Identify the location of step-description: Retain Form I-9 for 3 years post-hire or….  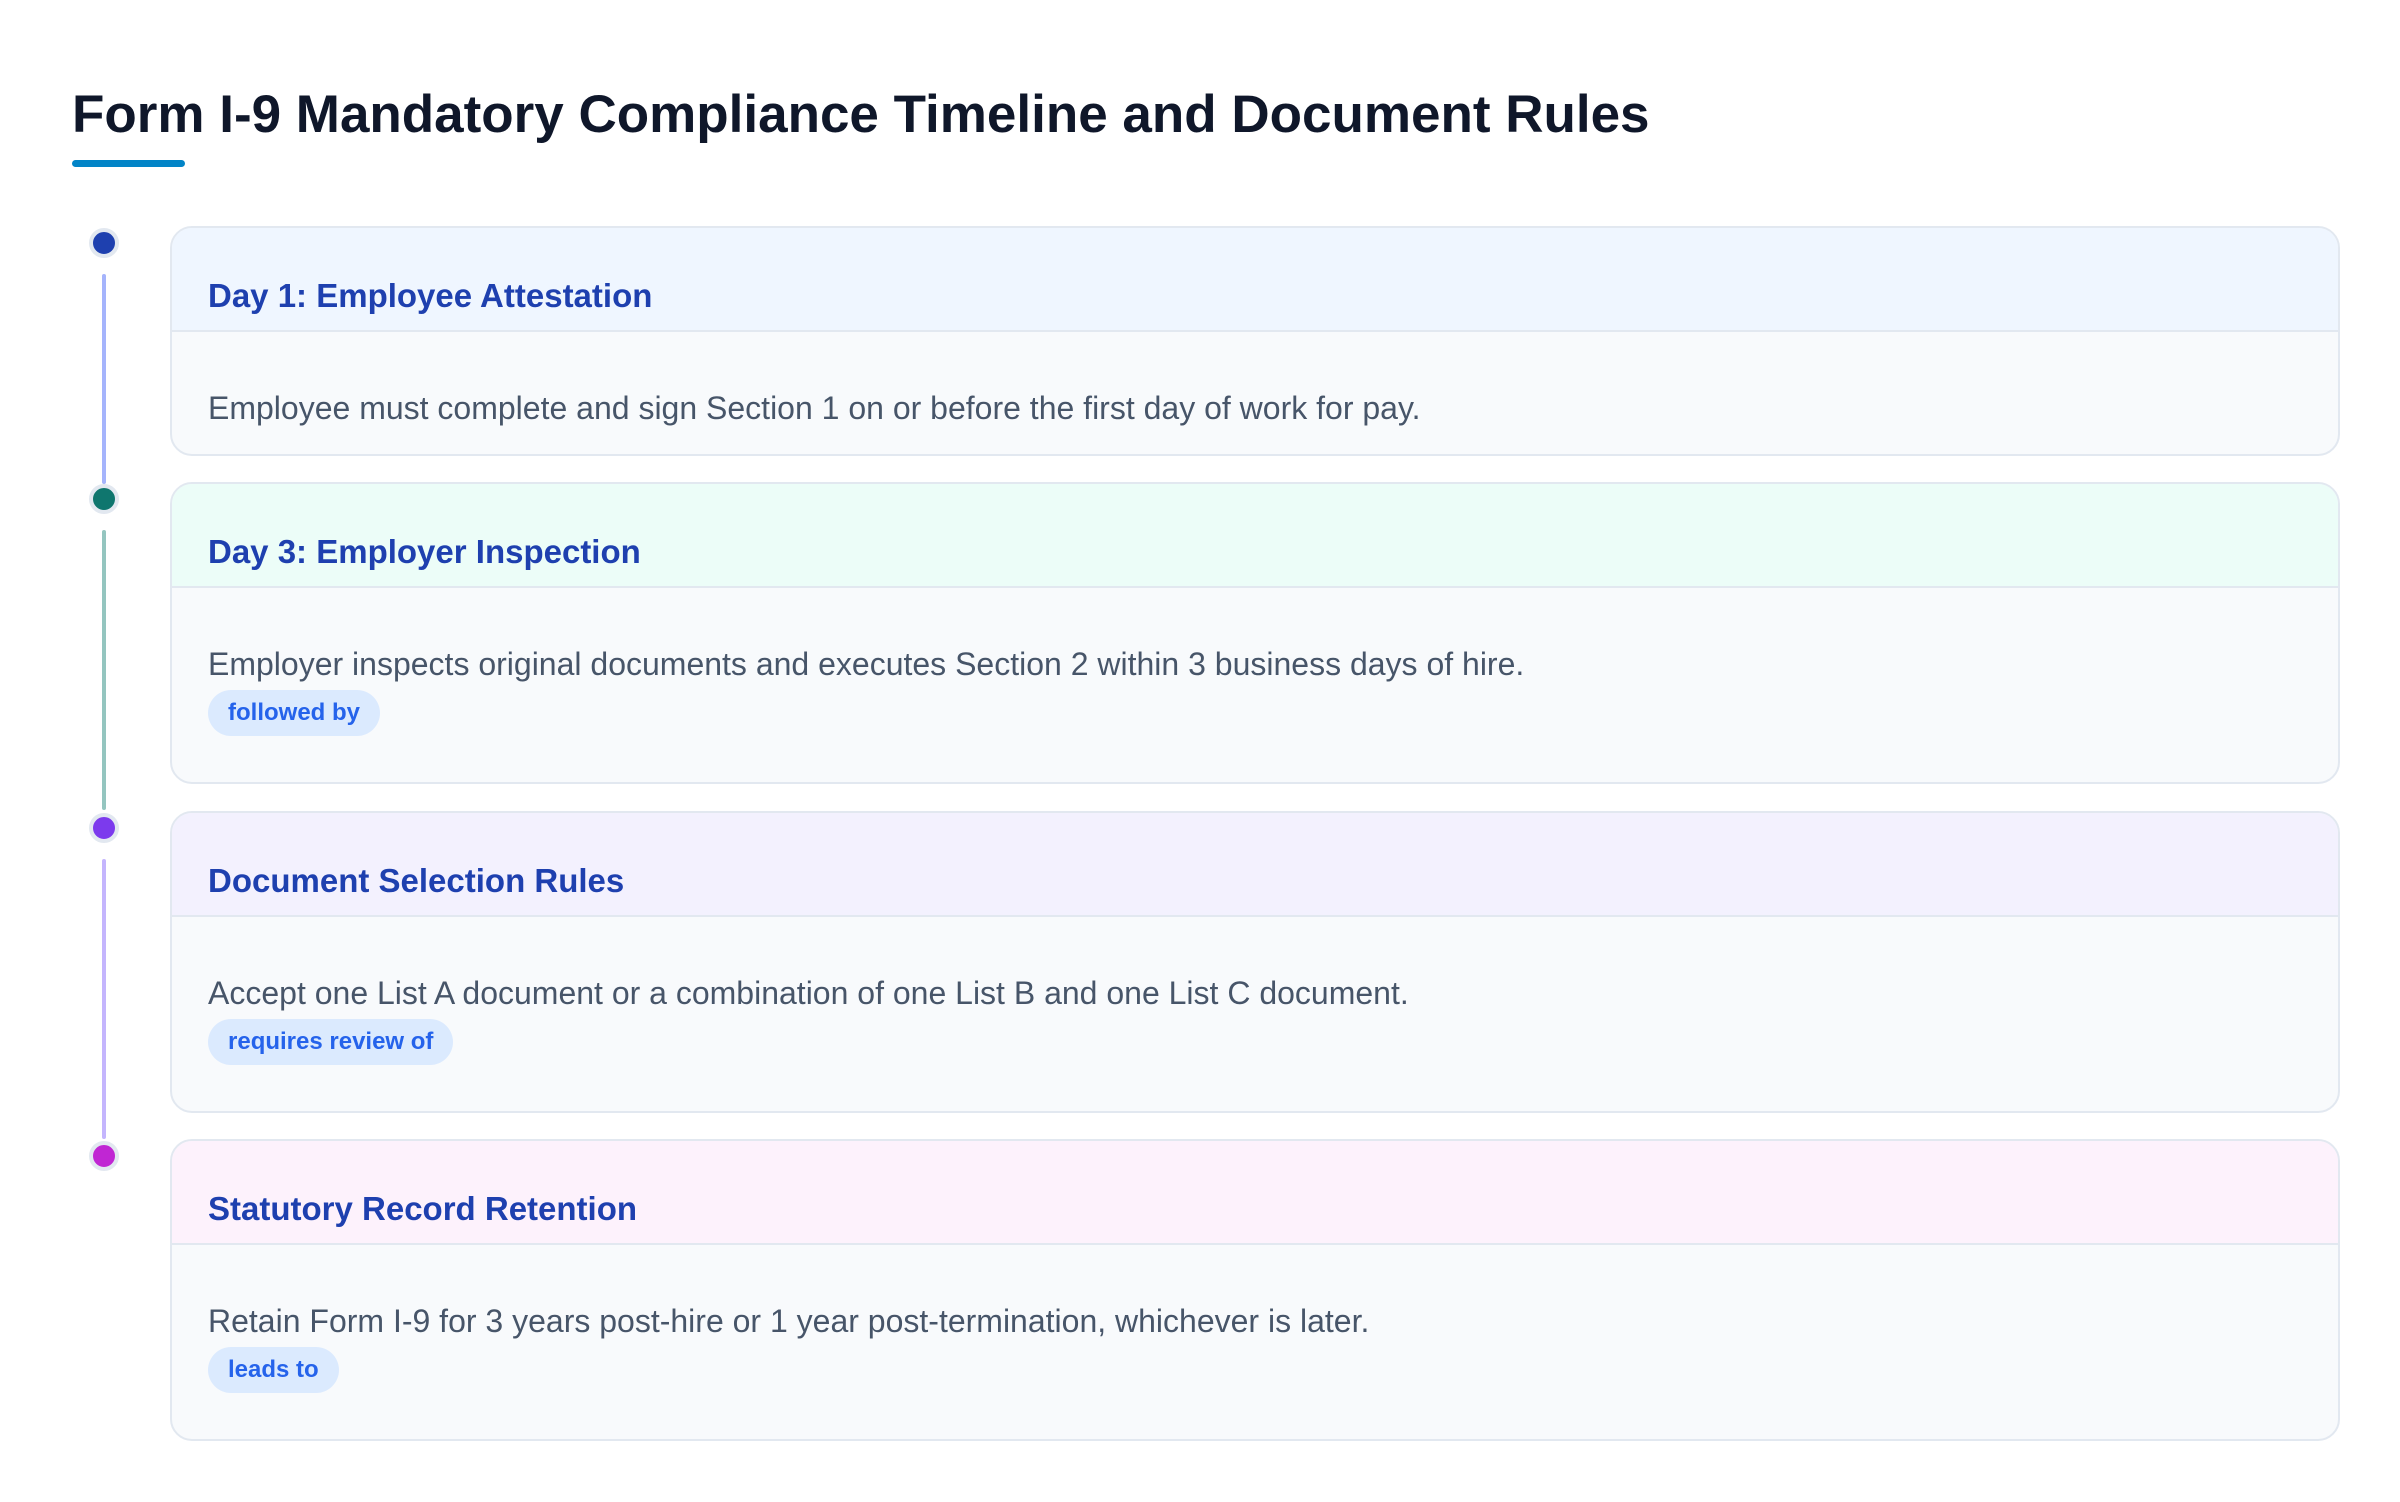
(789, 1321).